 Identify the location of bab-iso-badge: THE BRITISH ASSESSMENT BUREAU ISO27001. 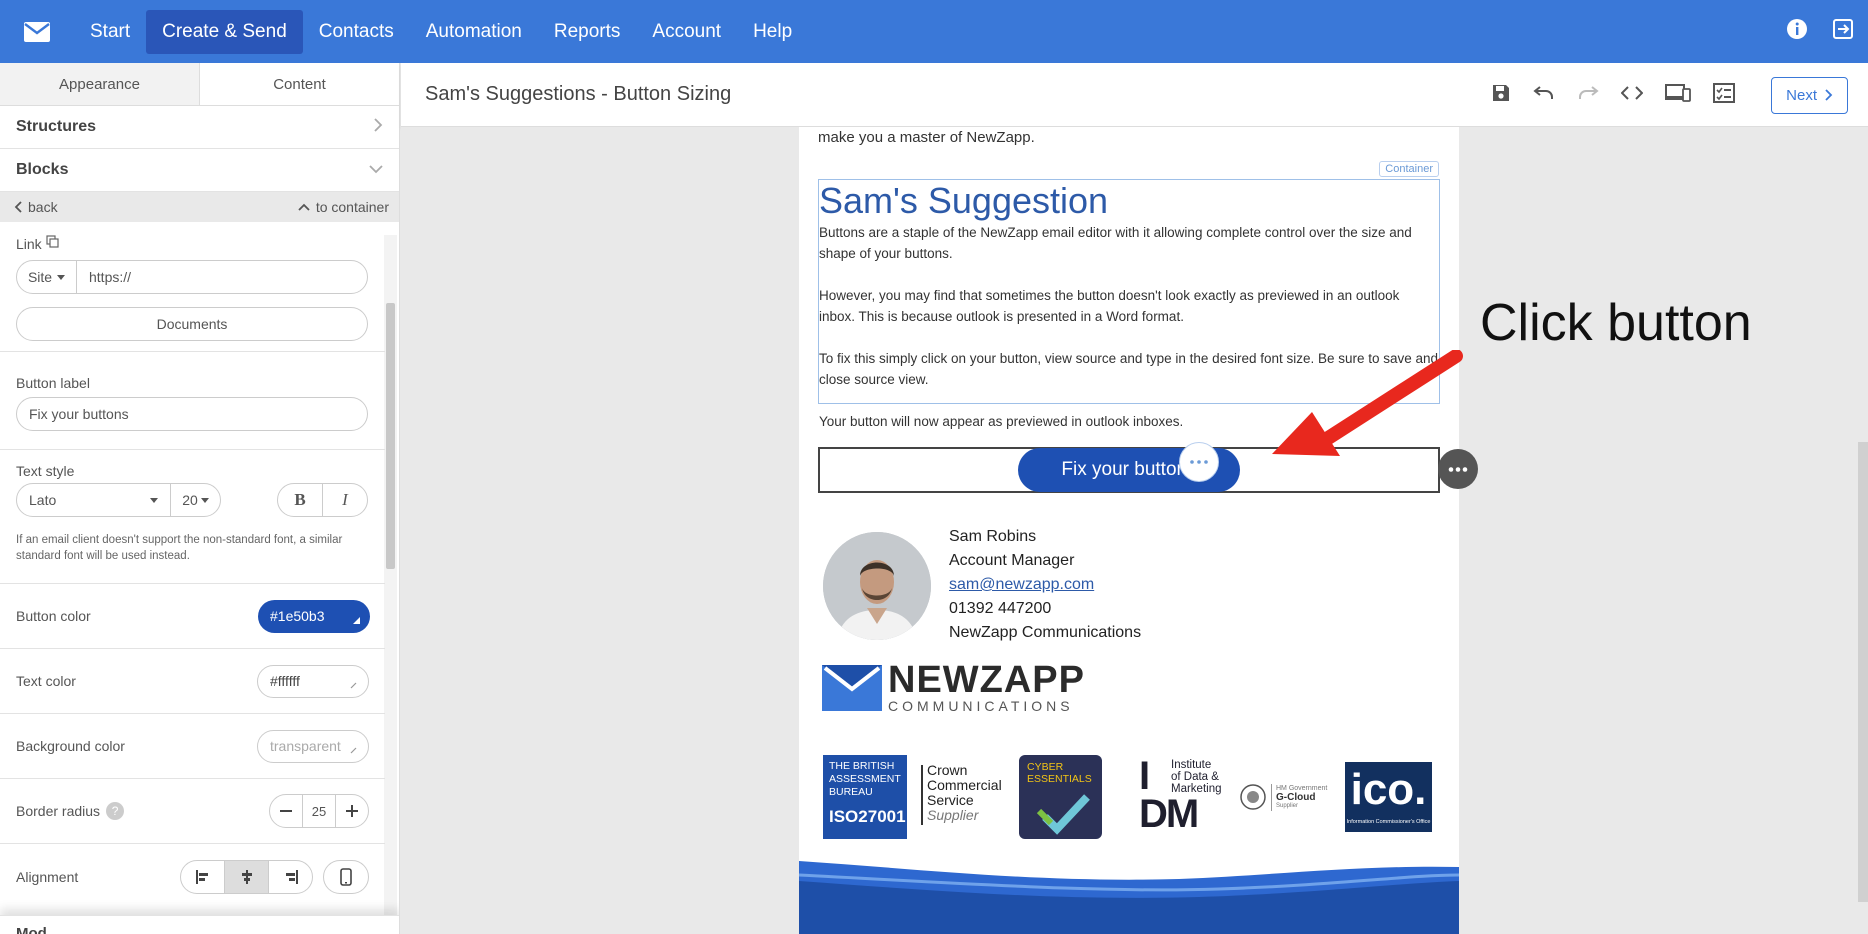
(865, 797).